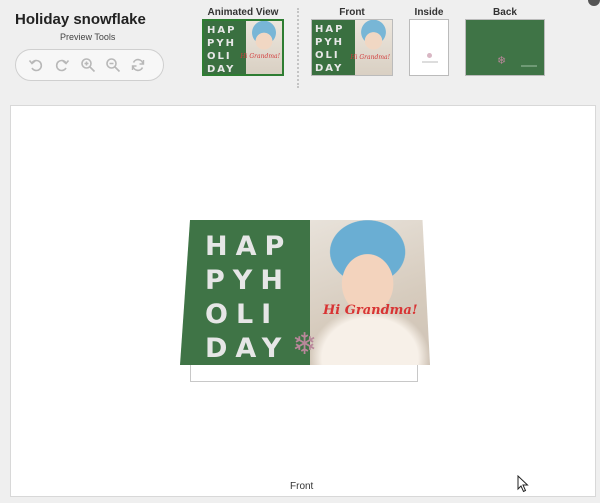  What do you see at coordinates (502, 61) in the screenshot?
I see `back-snowflake-icon: ❄` at bounding box center [502, 61].